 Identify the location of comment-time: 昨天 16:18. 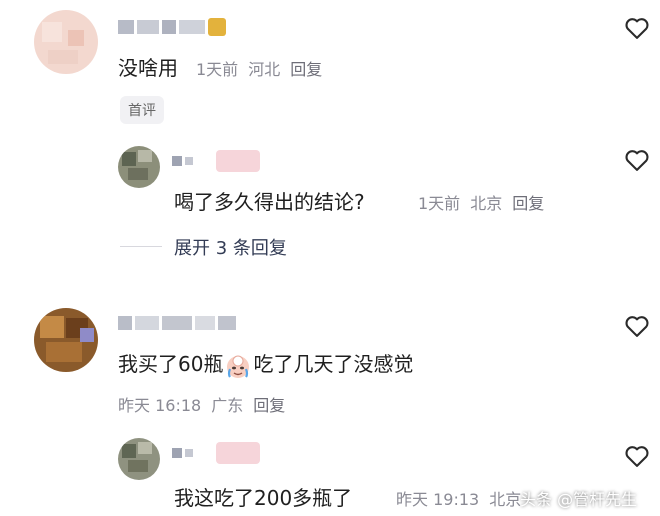
(160, 405).